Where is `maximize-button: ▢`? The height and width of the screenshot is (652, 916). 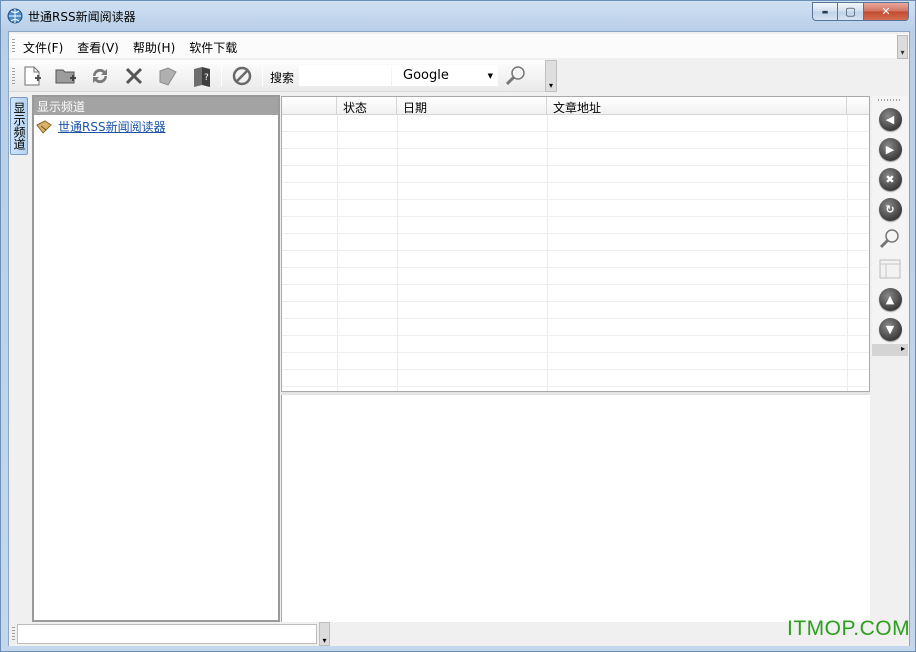 maximize-button: ▢ is located at coordinates (851, 11).